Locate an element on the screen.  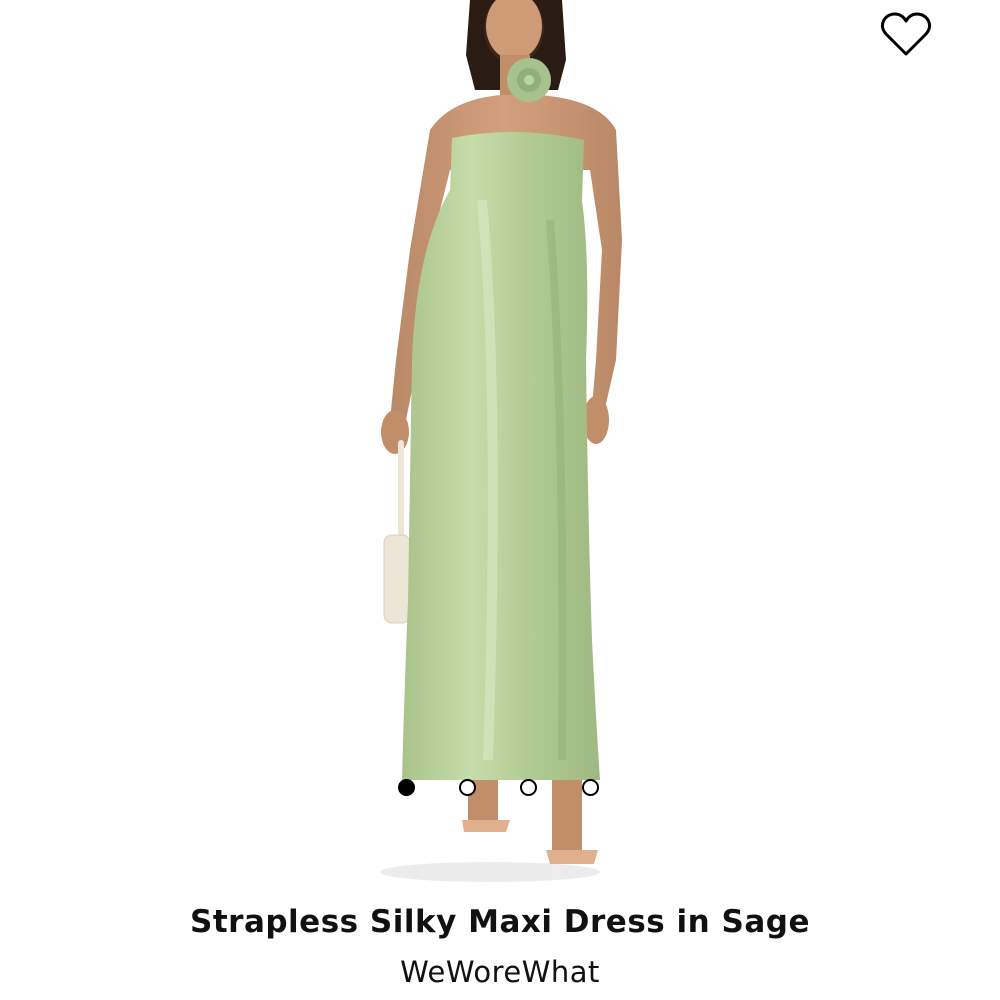
heart-outline-icon is located at coordinates (906, 34).